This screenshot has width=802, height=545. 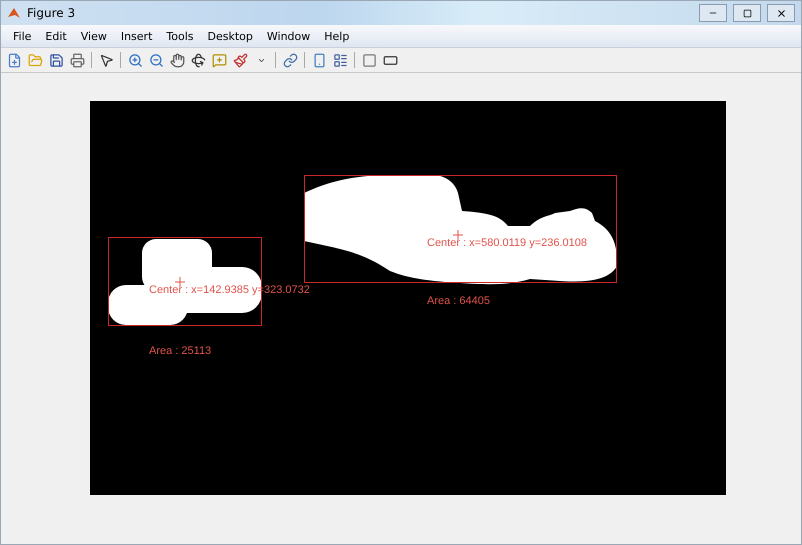 What do you see at coordinates (14, 13) in the screenshot?
I see `app-icon` at bounding box center [14, 13].